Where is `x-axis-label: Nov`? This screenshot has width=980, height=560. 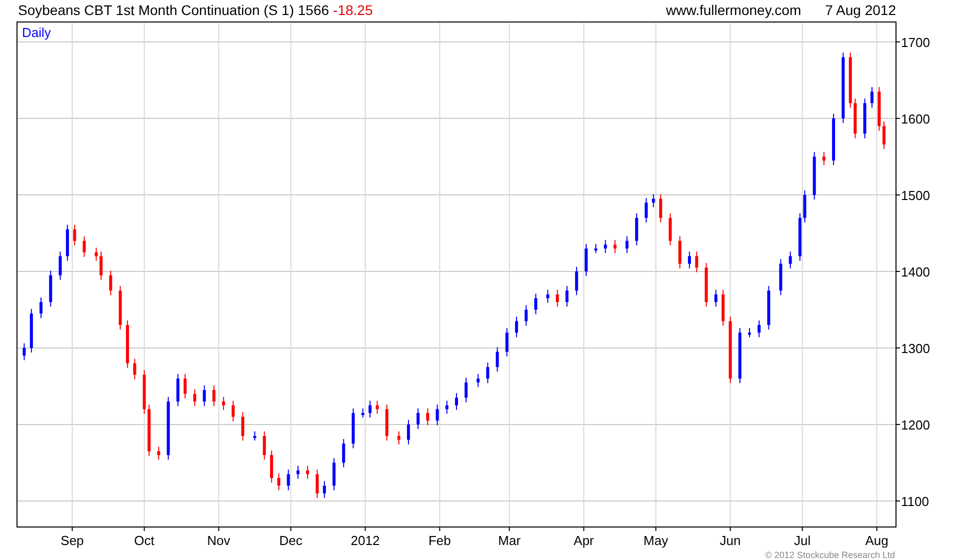 x-axis-label: Nov is located at coordinates (218, 540).